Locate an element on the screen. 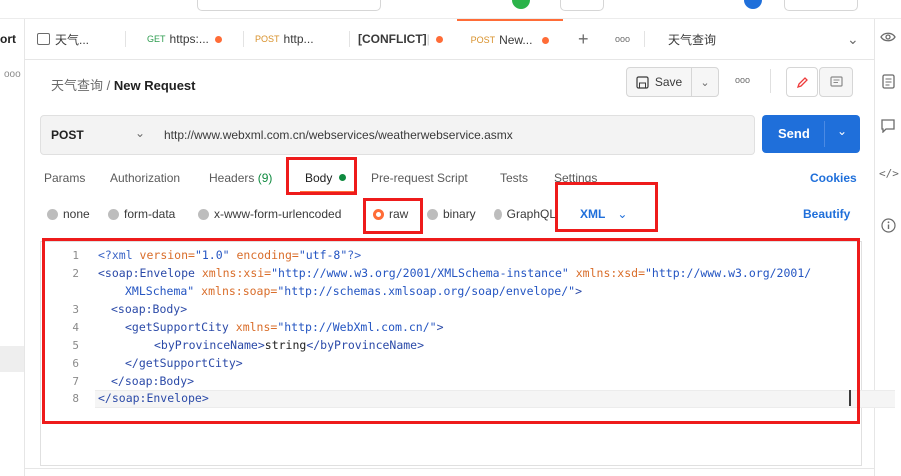 This screenshot has height=476, width=901. xml-tag: </soap:Body> is located at coordinates (153, 381).